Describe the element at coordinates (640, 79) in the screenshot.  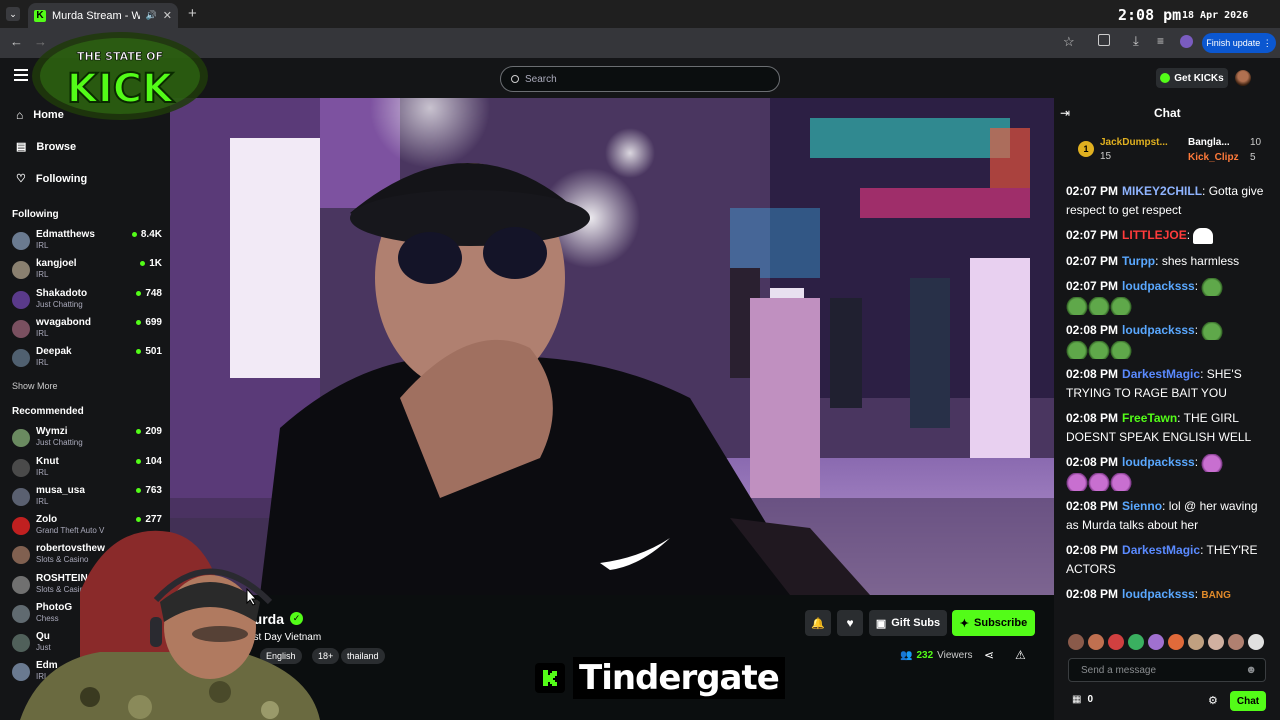
I see `search-input: Search` at that location.